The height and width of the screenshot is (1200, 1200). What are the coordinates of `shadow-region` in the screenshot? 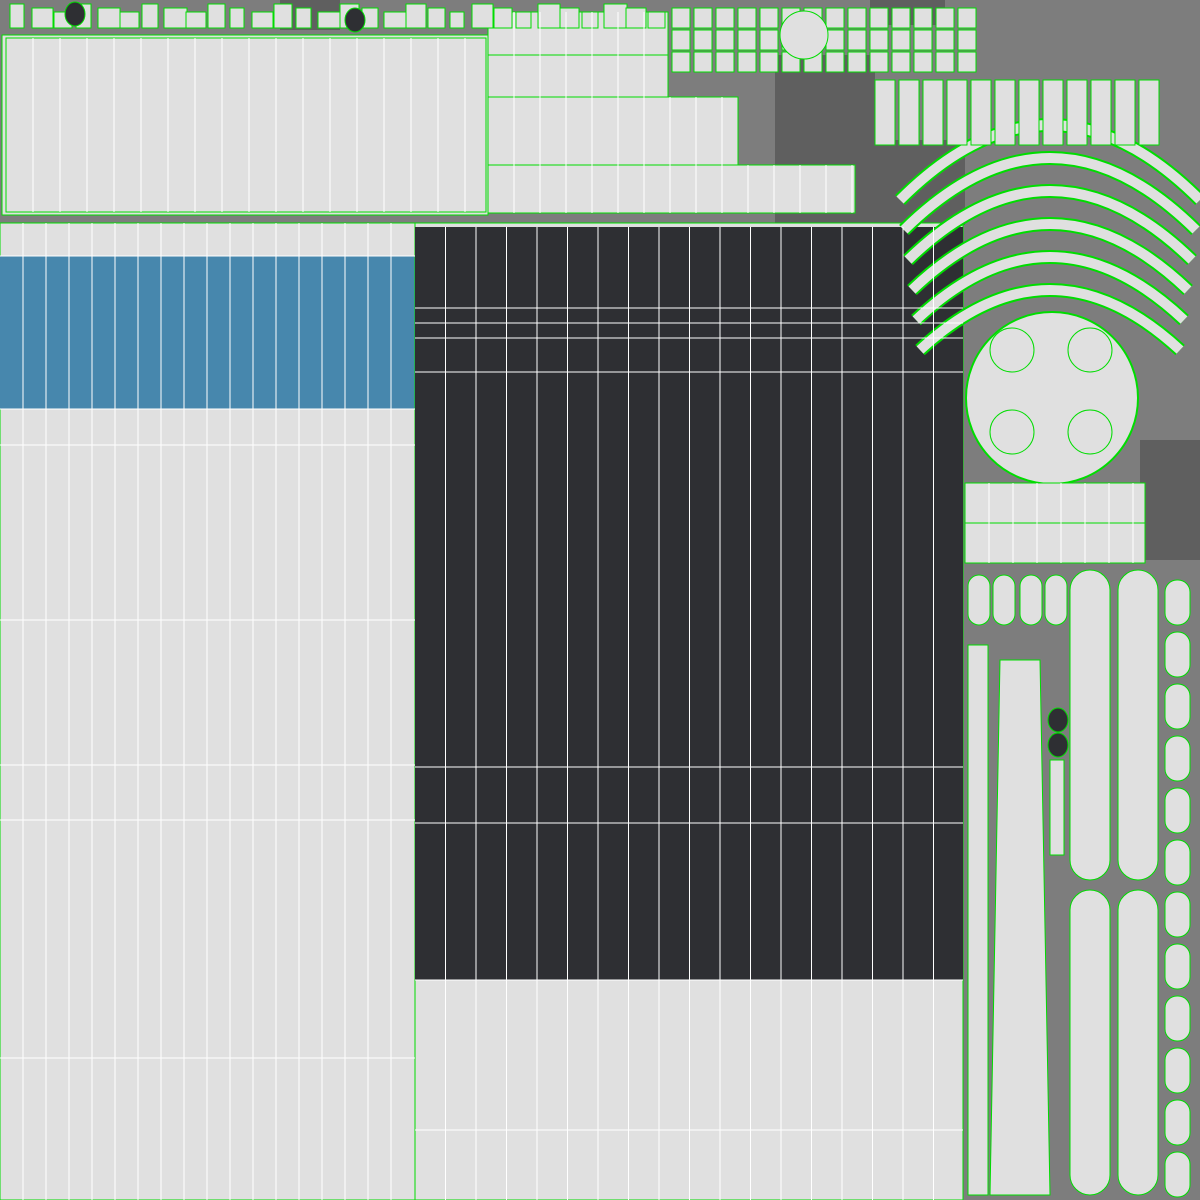 It's located at (1170, 500).